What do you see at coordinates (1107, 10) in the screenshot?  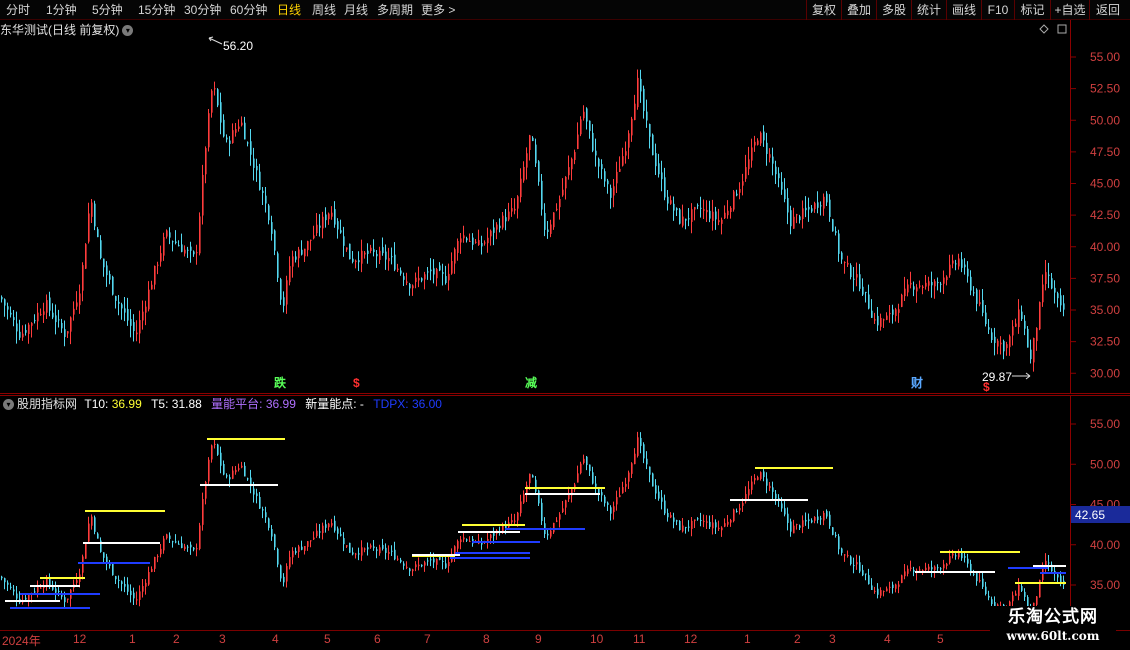 I see `back-button: 返回` at bounding box center [1107, 10].